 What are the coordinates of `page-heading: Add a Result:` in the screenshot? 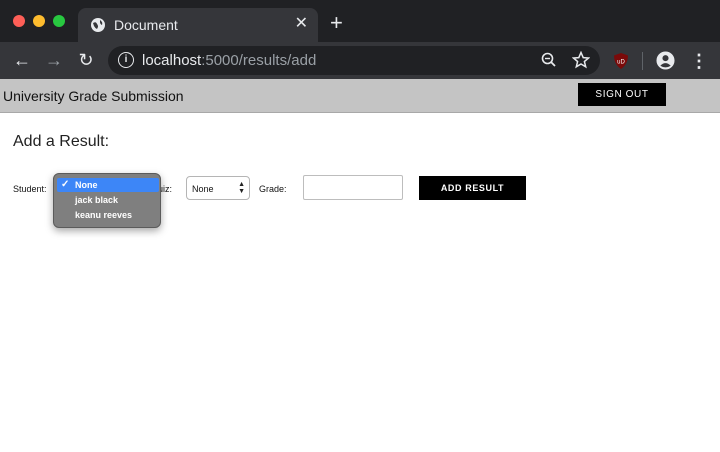 It's located at (61, 141).